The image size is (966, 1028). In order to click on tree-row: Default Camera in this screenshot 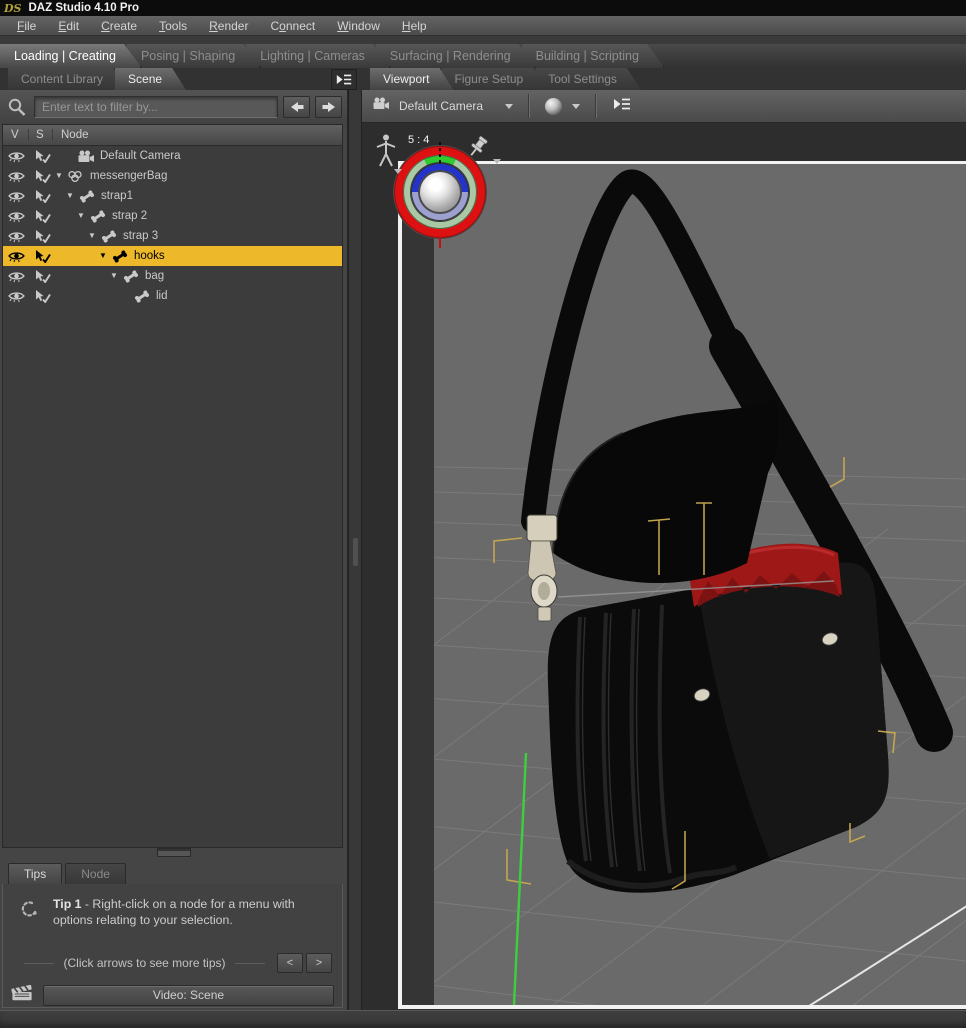, I will do `click(172, 156)`.